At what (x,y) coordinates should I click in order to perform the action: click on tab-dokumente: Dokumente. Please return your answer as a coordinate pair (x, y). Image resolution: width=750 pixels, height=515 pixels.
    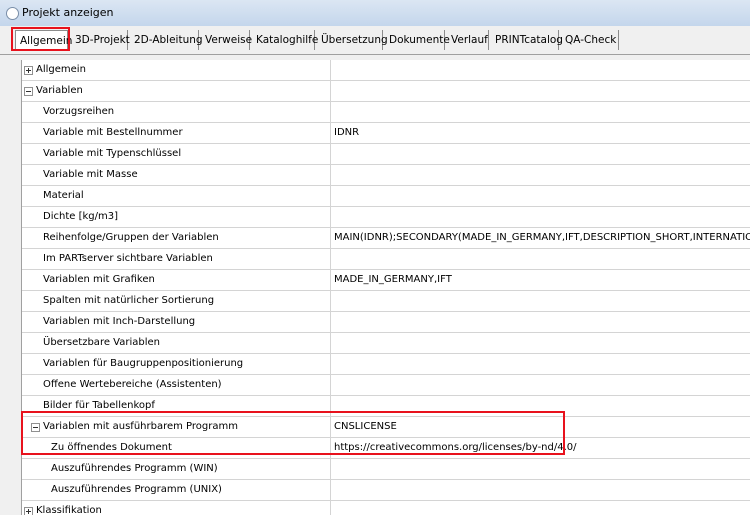
    Looking at the image, I should click on (417, 40).